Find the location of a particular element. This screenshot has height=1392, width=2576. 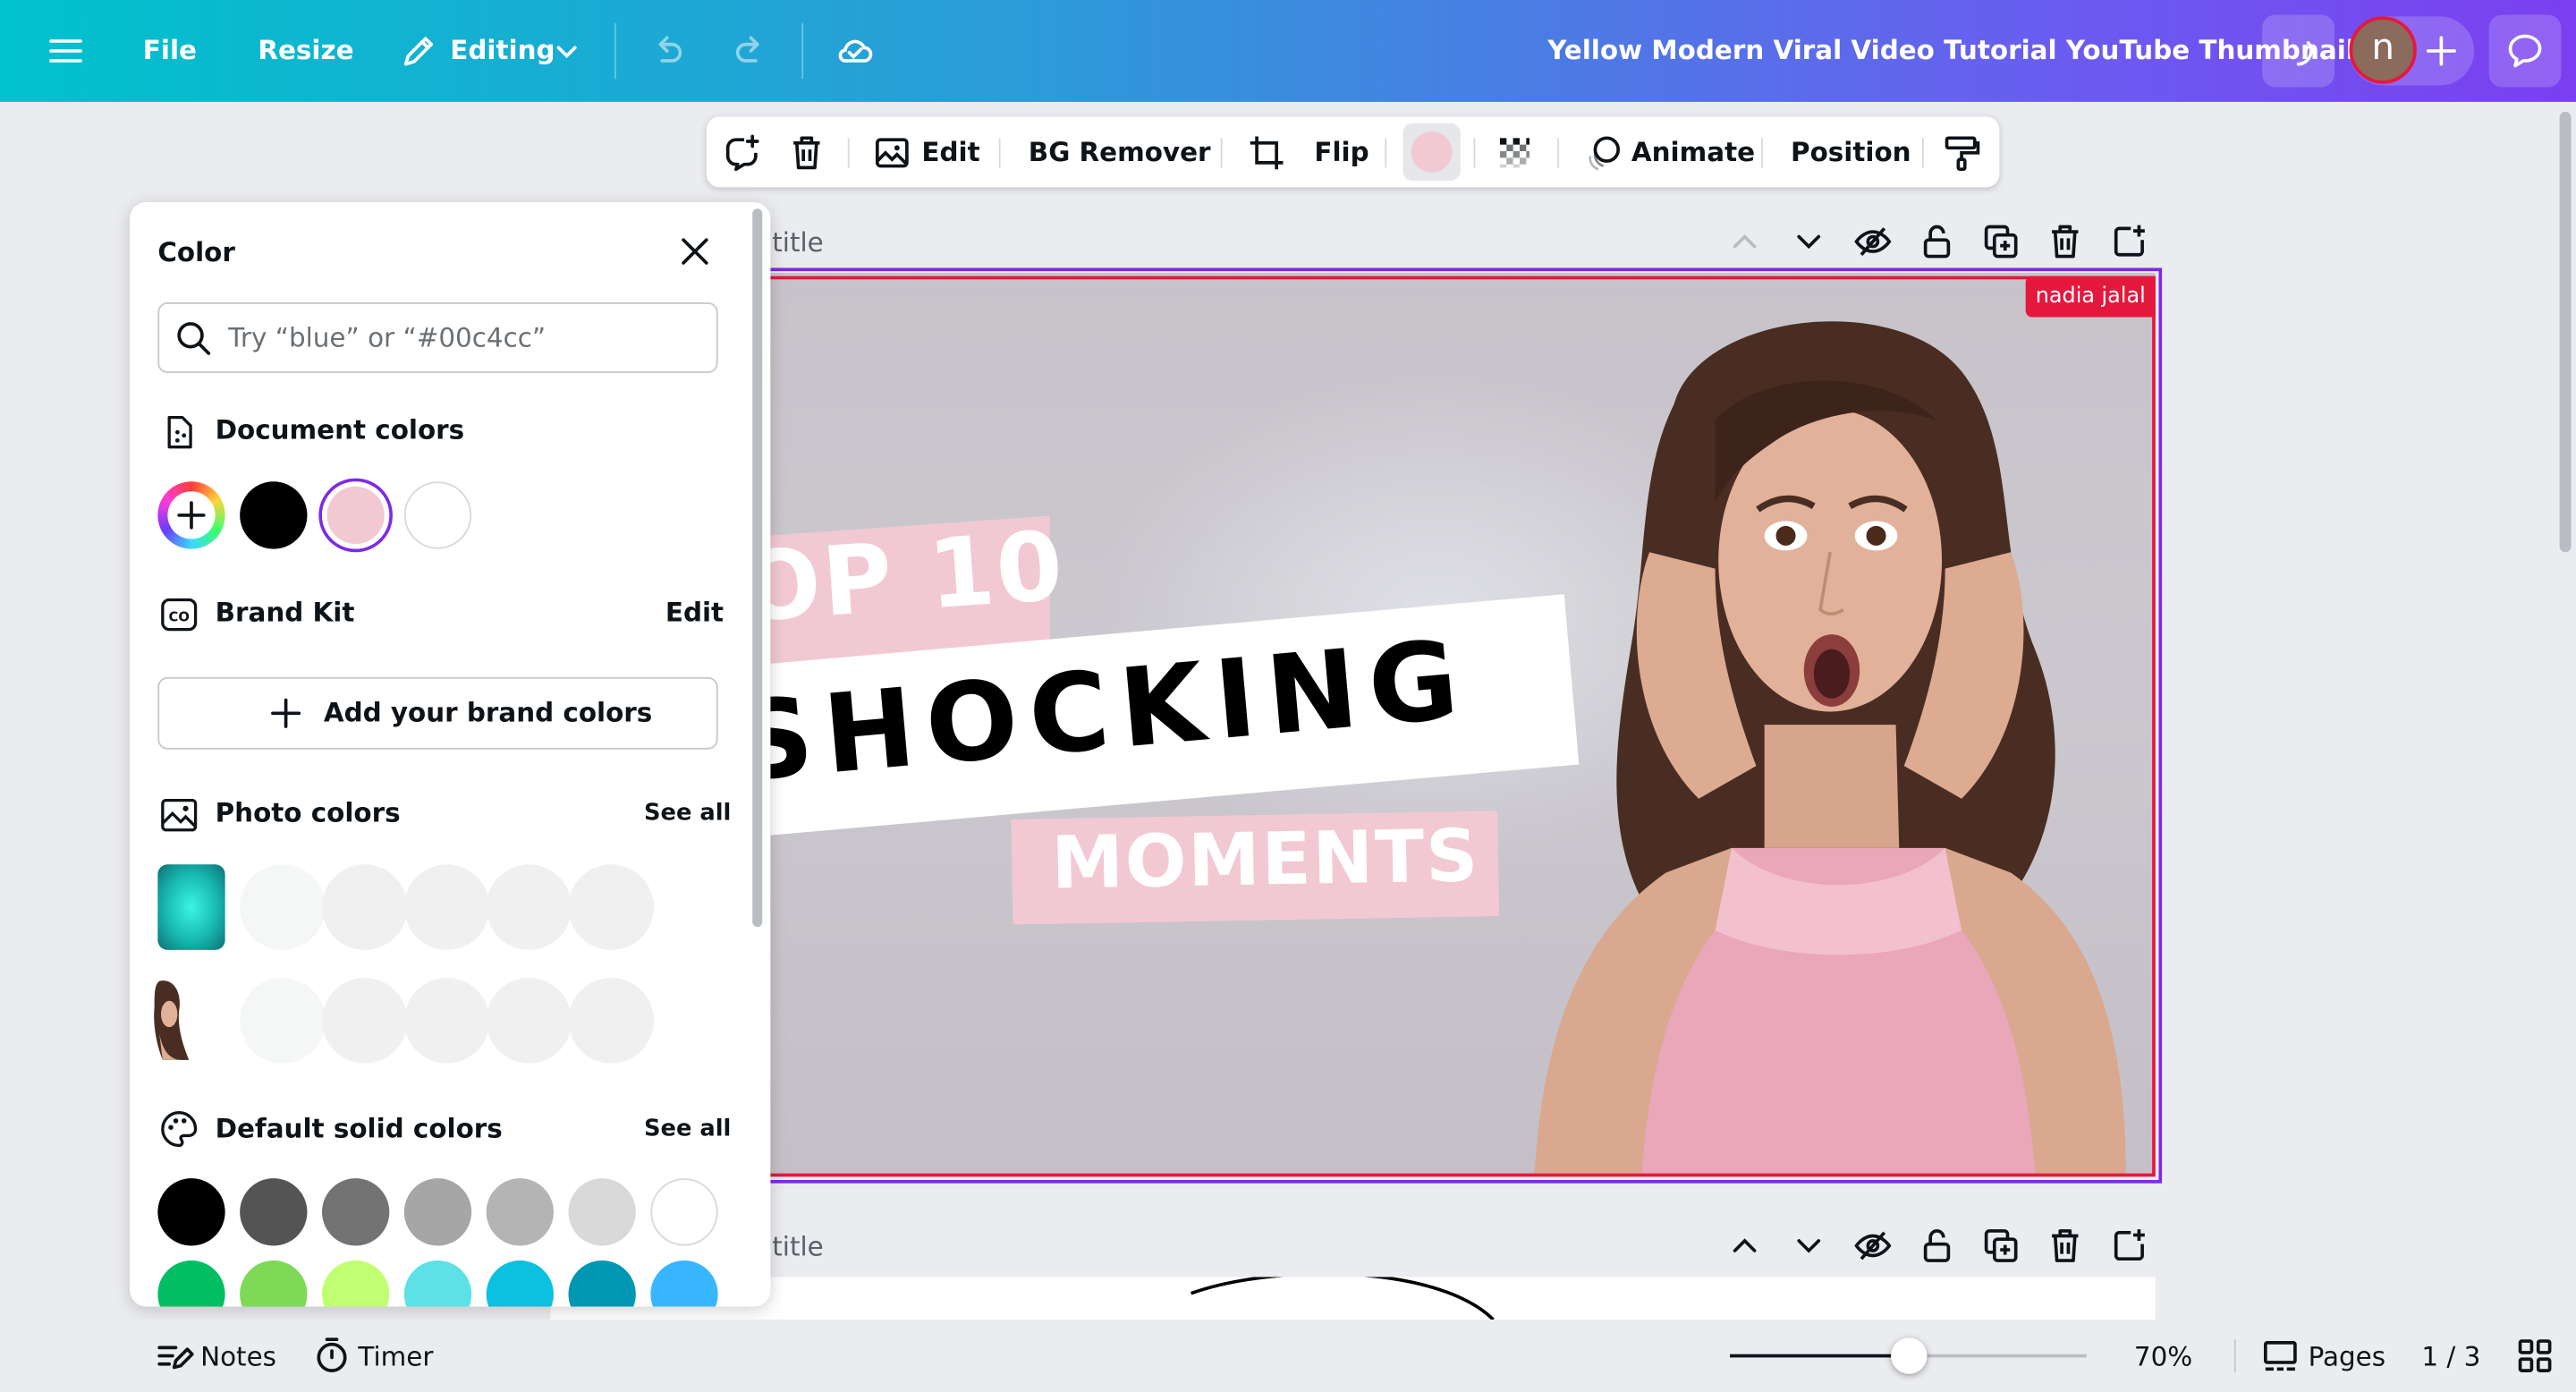

bg-remover-button: BG Remover is located at coordinates (1120, 153).